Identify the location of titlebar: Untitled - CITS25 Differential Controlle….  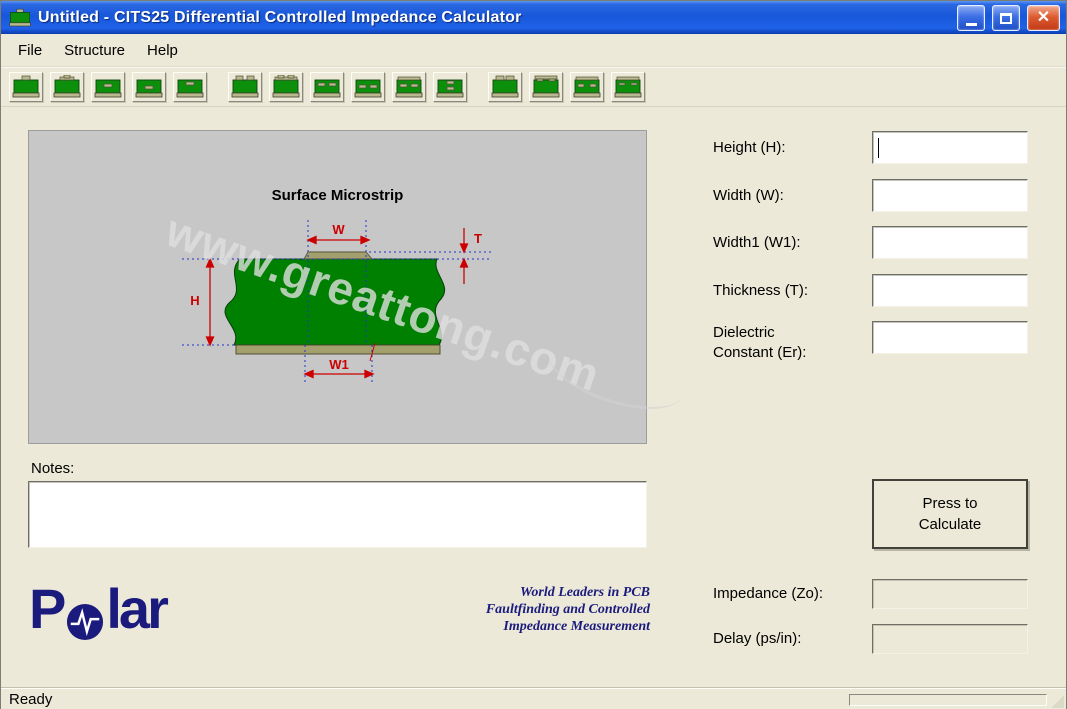
(533, 17).